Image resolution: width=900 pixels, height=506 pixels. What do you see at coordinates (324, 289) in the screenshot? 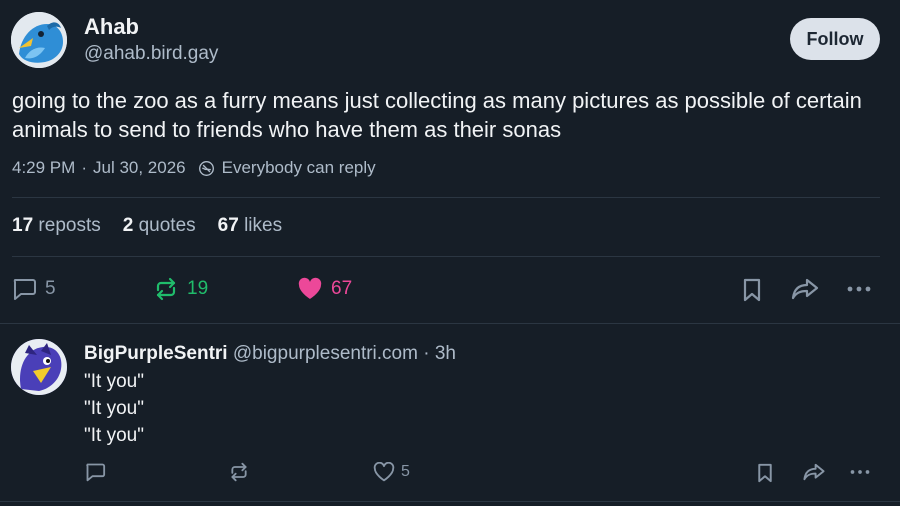
I see `like-button: 67` at bounding box center [324, 289].